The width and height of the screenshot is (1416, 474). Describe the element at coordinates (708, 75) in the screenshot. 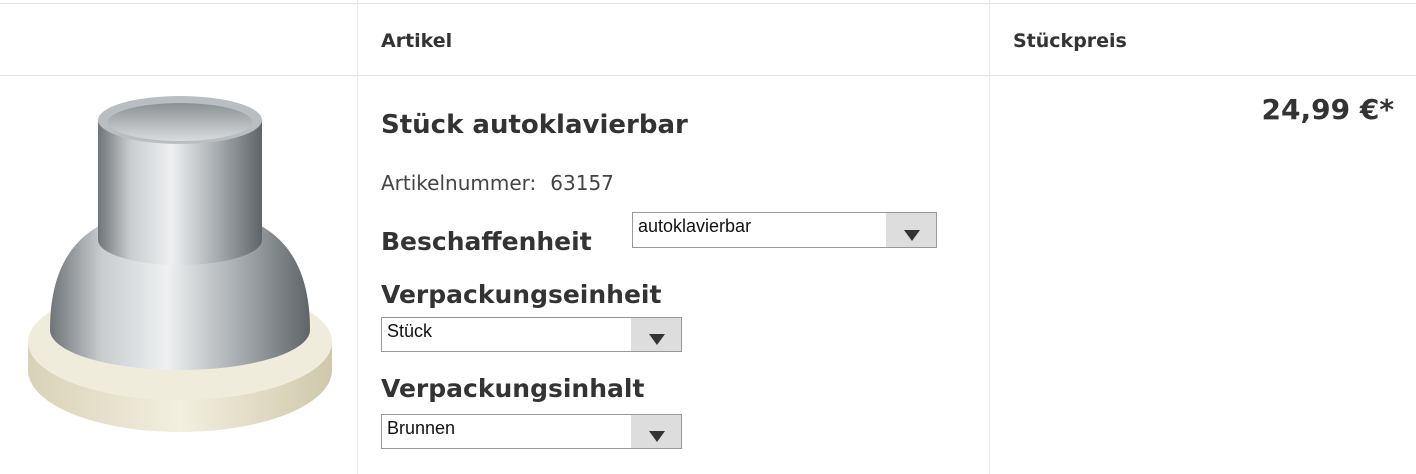

I see `header-bottom-border` at that location.